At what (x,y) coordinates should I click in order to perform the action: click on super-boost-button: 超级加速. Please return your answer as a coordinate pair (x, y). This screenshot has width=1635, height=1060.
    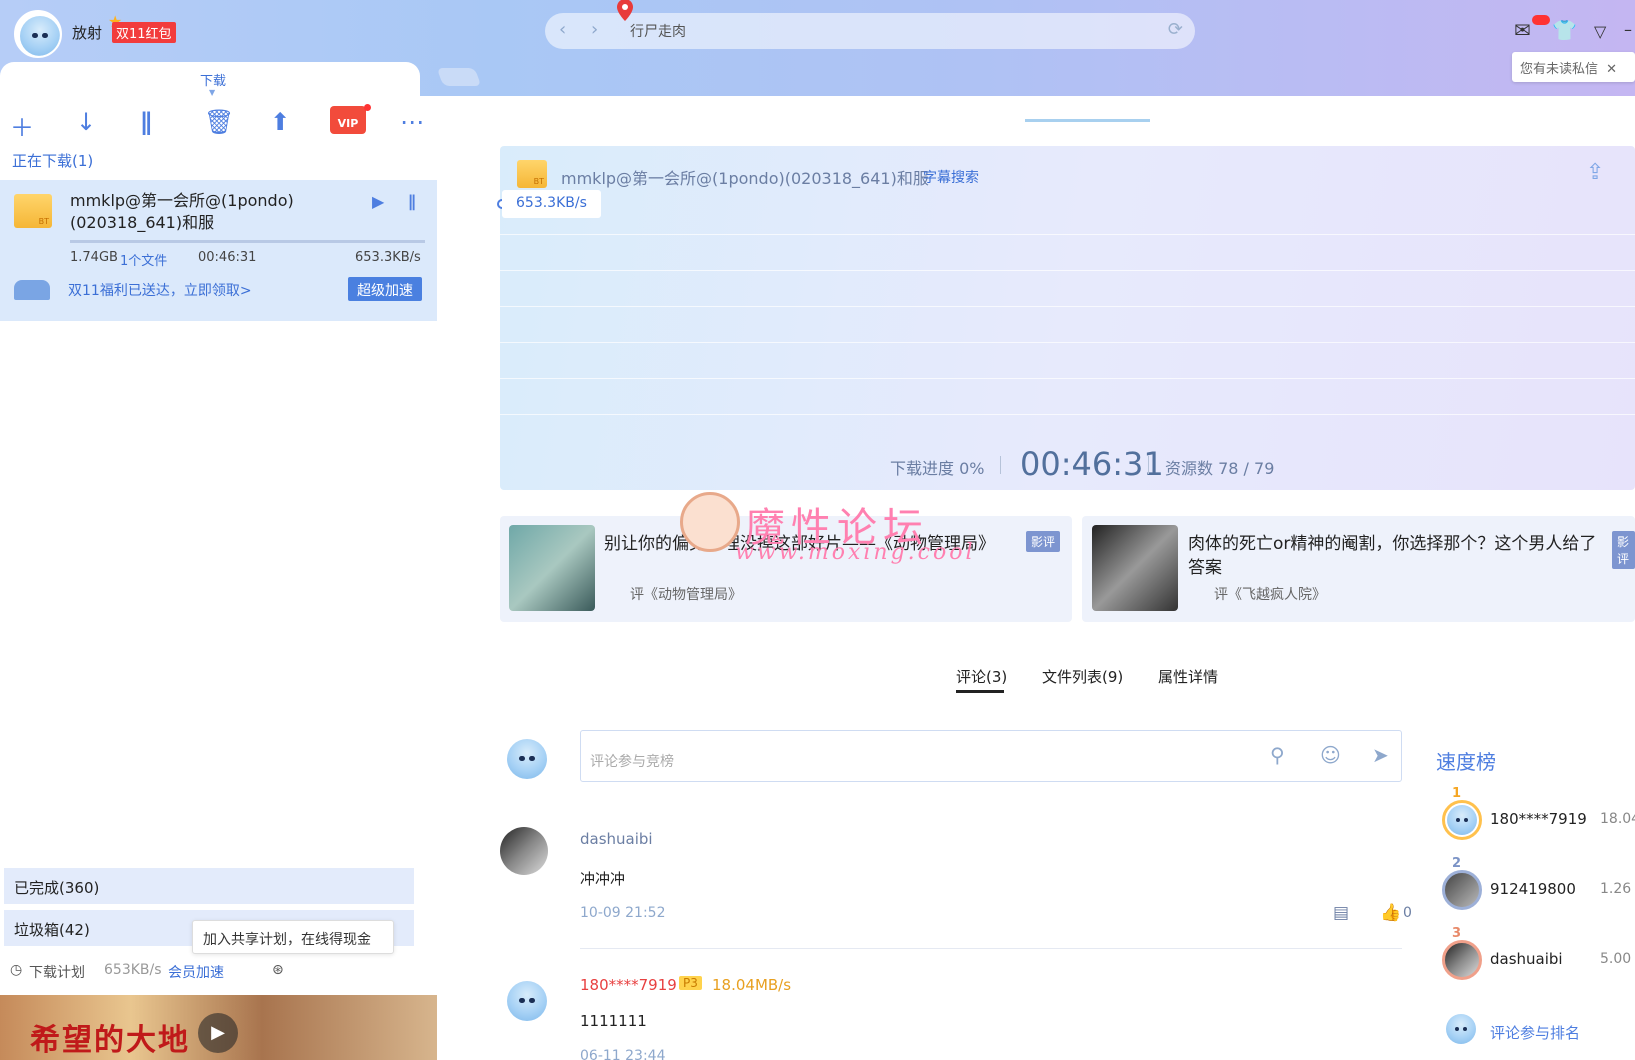
    Looking at the image, I should click on (385, 289).